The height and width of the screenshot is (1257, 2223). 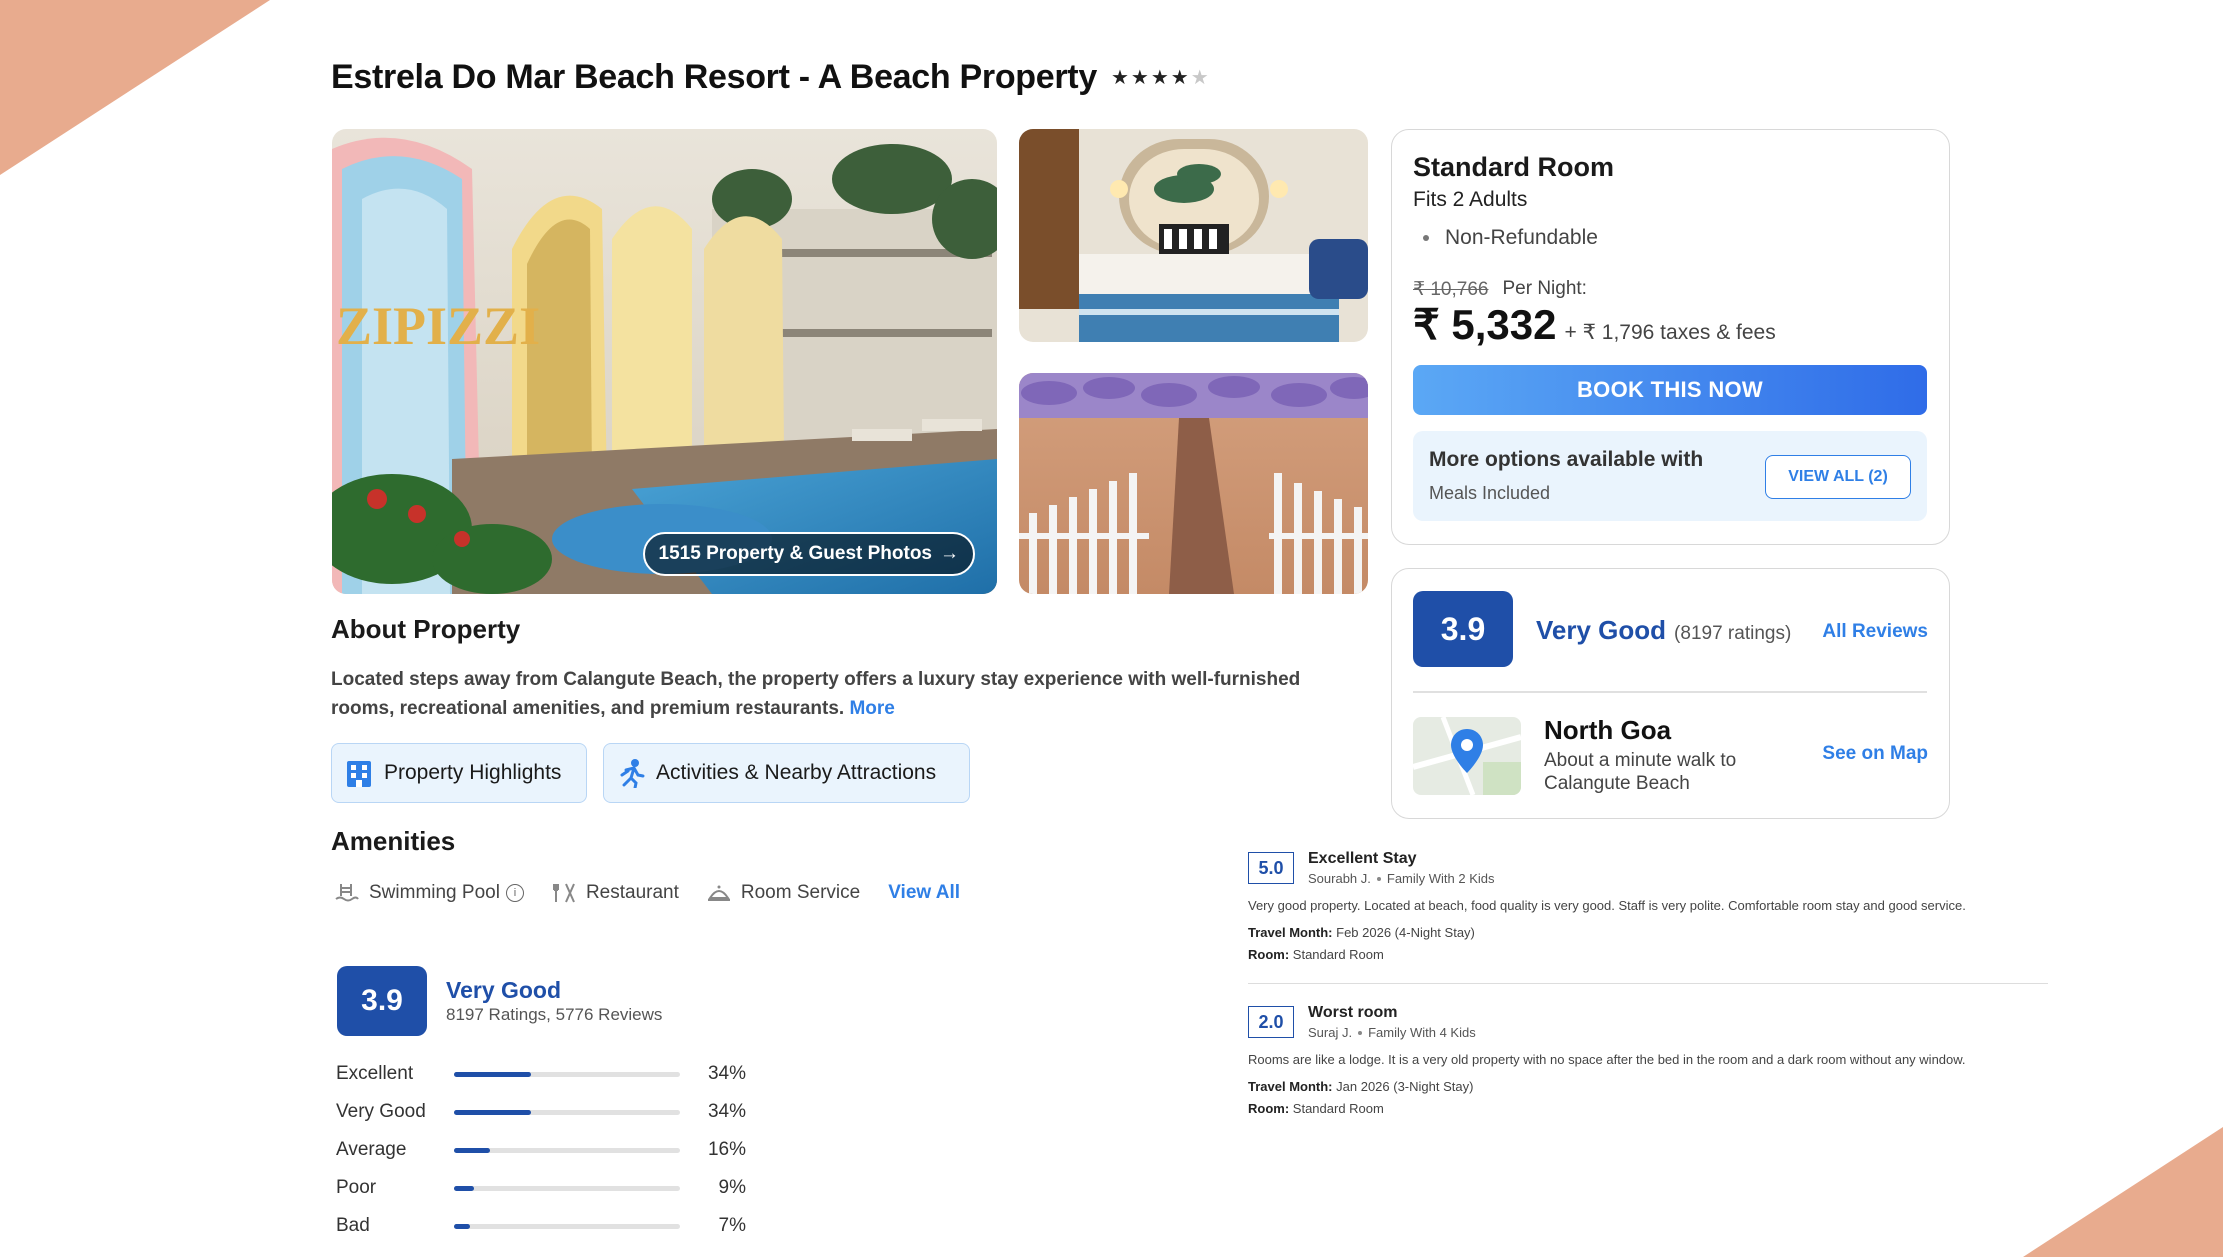 I want to click on distribution-label: Excellent, so click(x=375, y=1073).